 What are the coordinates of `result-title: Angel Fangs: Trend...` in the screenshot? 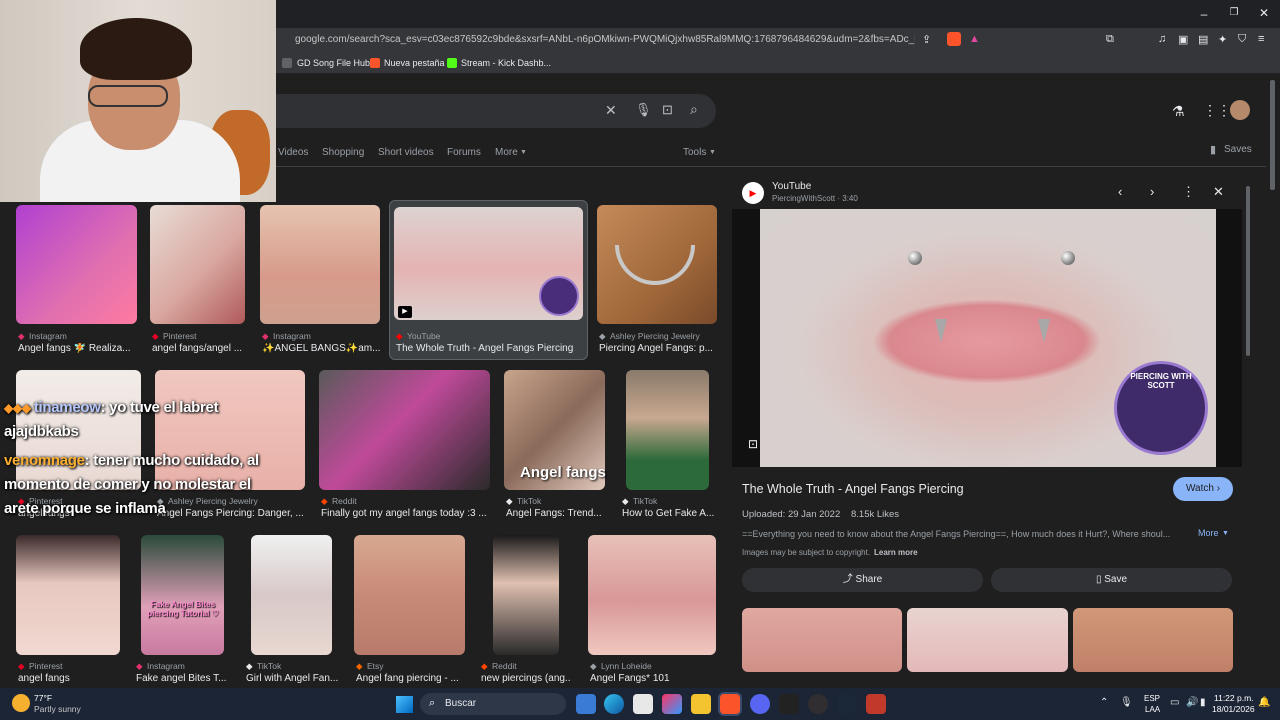 It's located at (556, 513).